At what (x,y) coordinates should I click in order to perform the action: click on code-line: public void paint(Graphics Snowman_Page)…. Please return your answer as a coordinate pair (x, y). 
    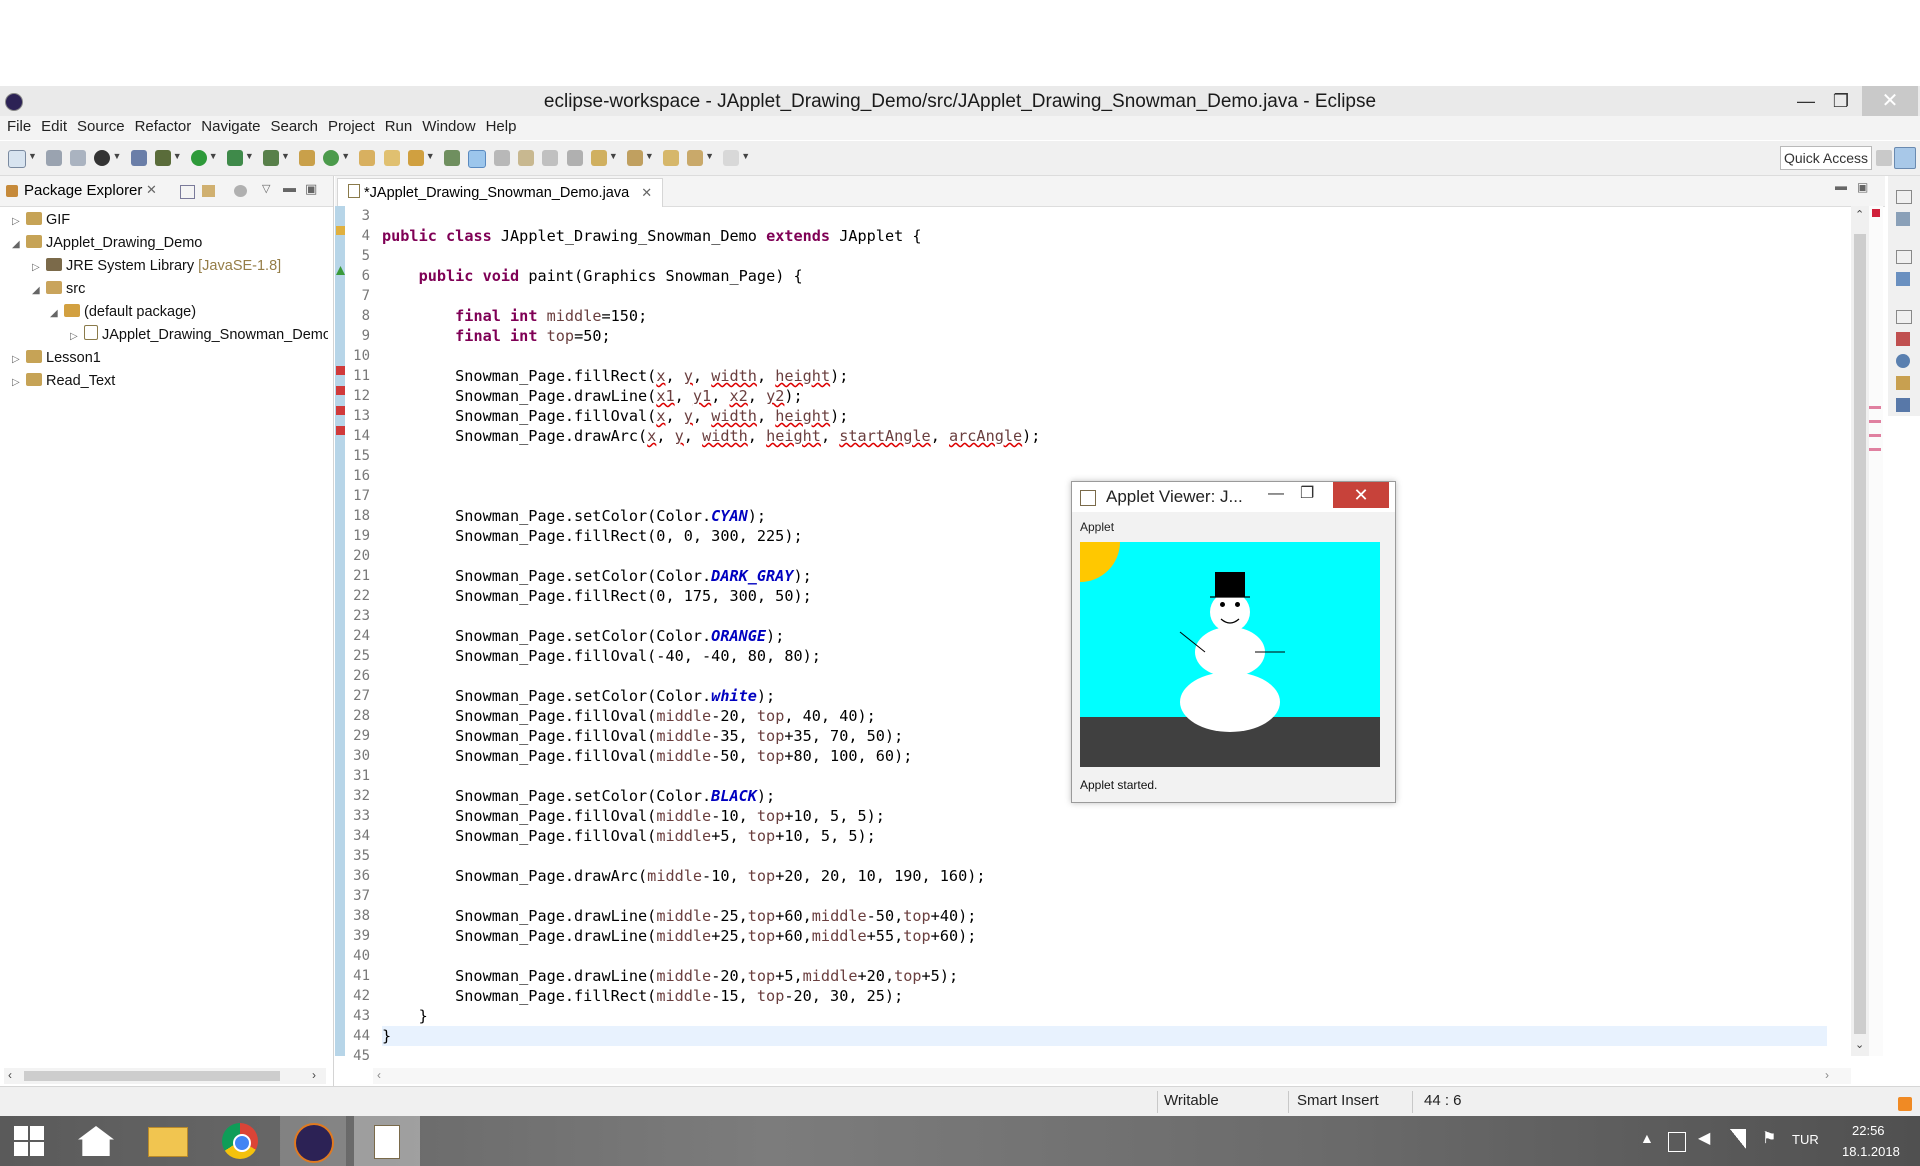
    Looking at the image, I should click on (592, 276).